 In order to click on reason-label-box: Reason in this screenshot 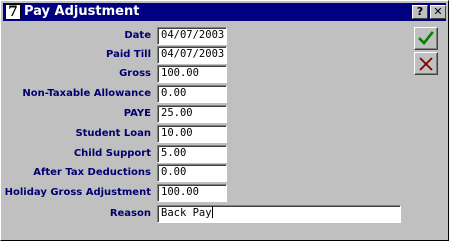, I will do `click(76, 215)`.